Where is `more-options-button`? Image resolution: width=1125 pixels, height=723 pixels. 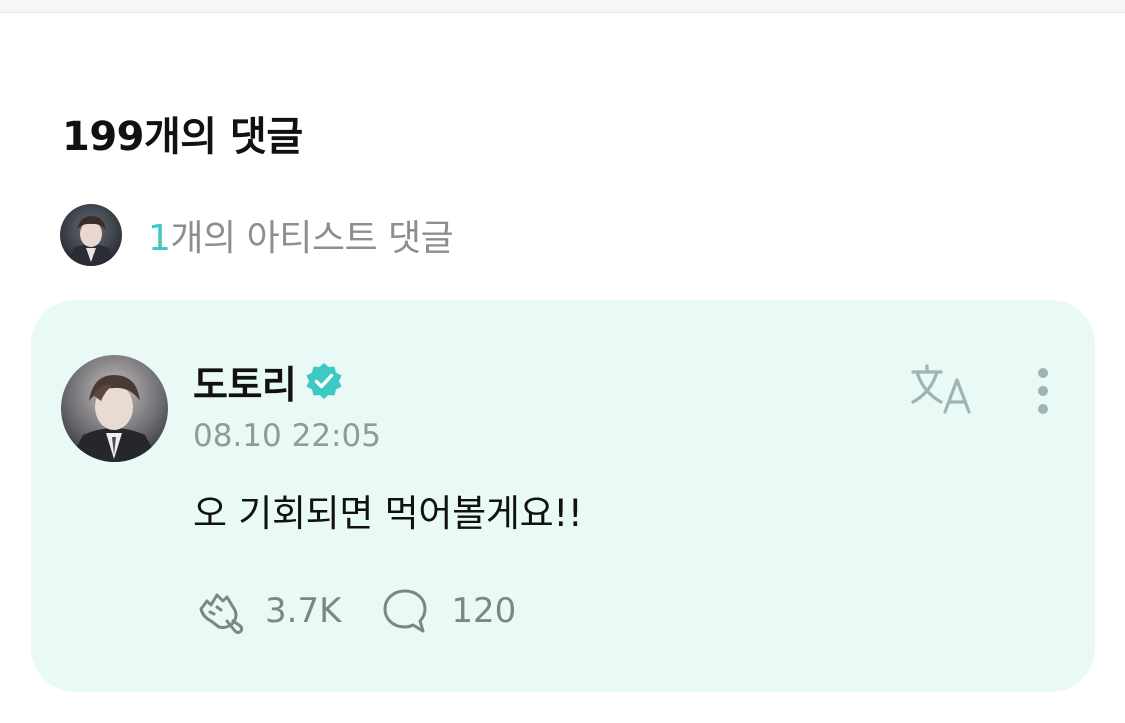
more-options-button is located at coordinates (1043, 392).